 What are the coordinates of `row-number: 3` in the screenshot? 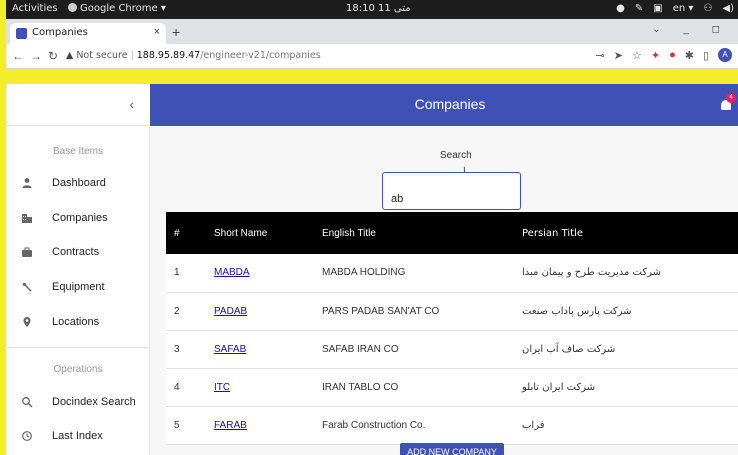 It's located at (190, 349).